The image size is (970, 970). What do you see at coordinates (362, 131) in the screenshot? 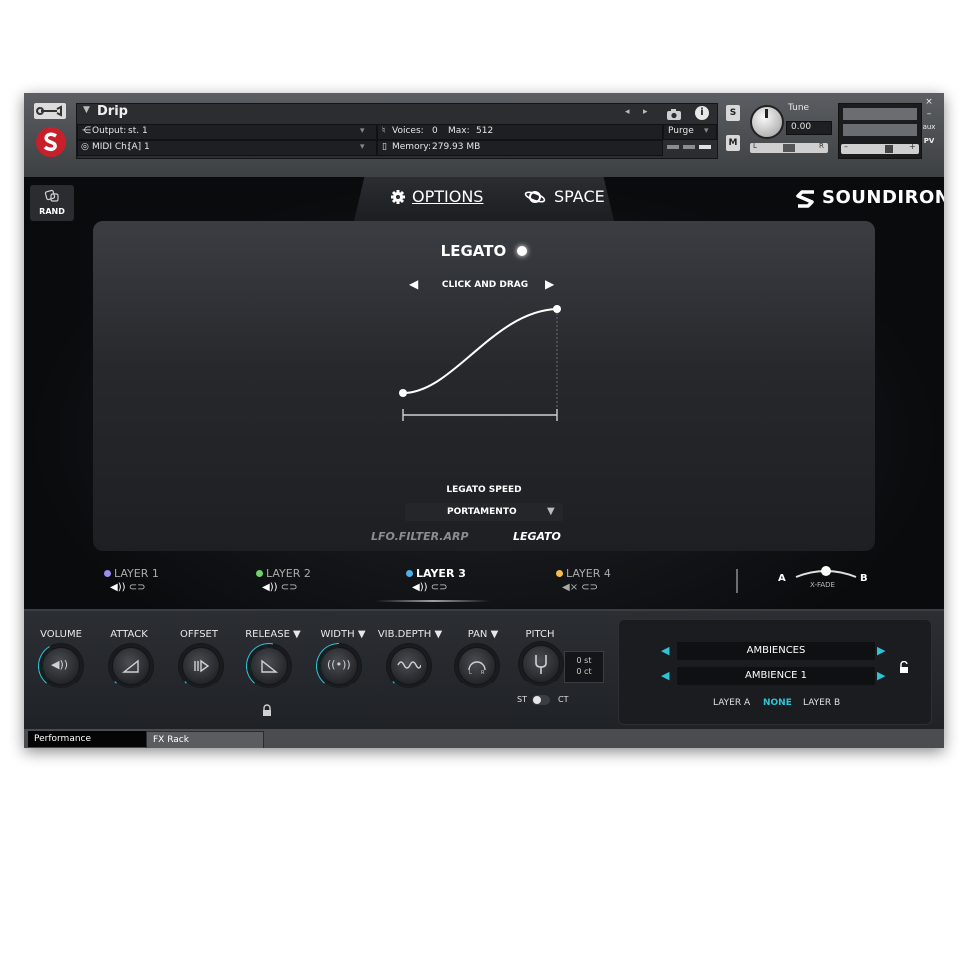
I see `output-dropdown-icon: ▾` at bounding box center [362, 131].